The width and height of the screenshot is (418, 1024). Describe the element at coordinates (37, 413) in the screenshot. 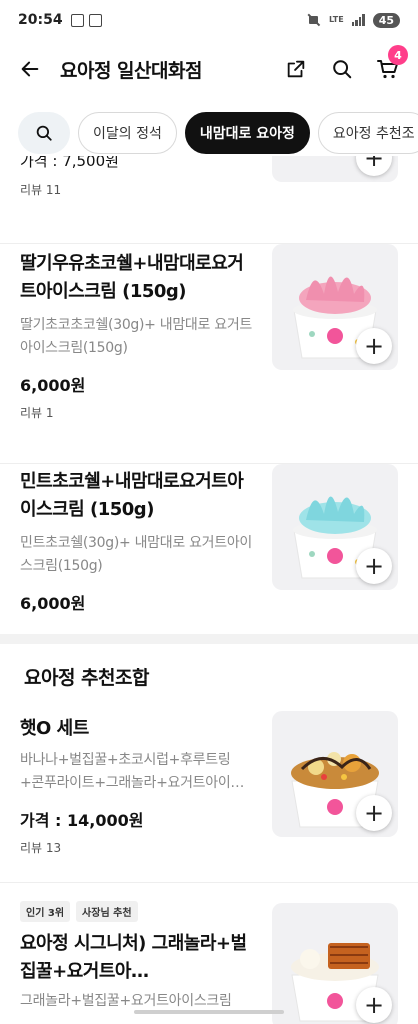

I see `item-review-count: 리뷰 1` at that location.